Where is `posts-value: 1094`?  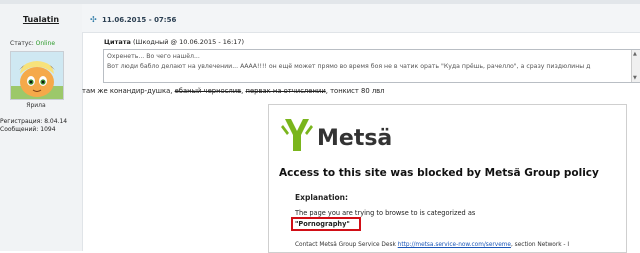 posts-value: 1094 is located at coordinates (48, 129).